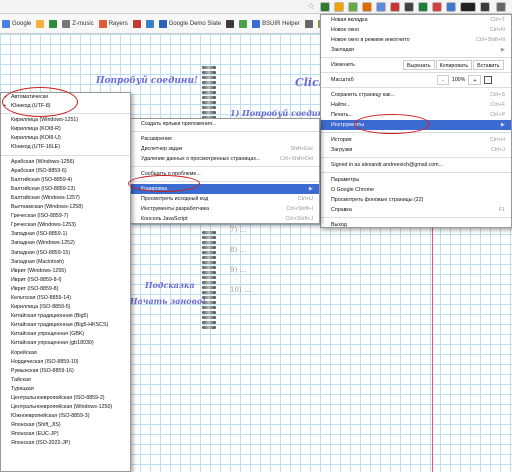 The image size is (512, 472). What do you see at coordinates (225, 219) in the screenshot?
I see `tools-menu-item: Консоль JavaScript Ctrl+Shift+J` at bounding box center [225, 219].